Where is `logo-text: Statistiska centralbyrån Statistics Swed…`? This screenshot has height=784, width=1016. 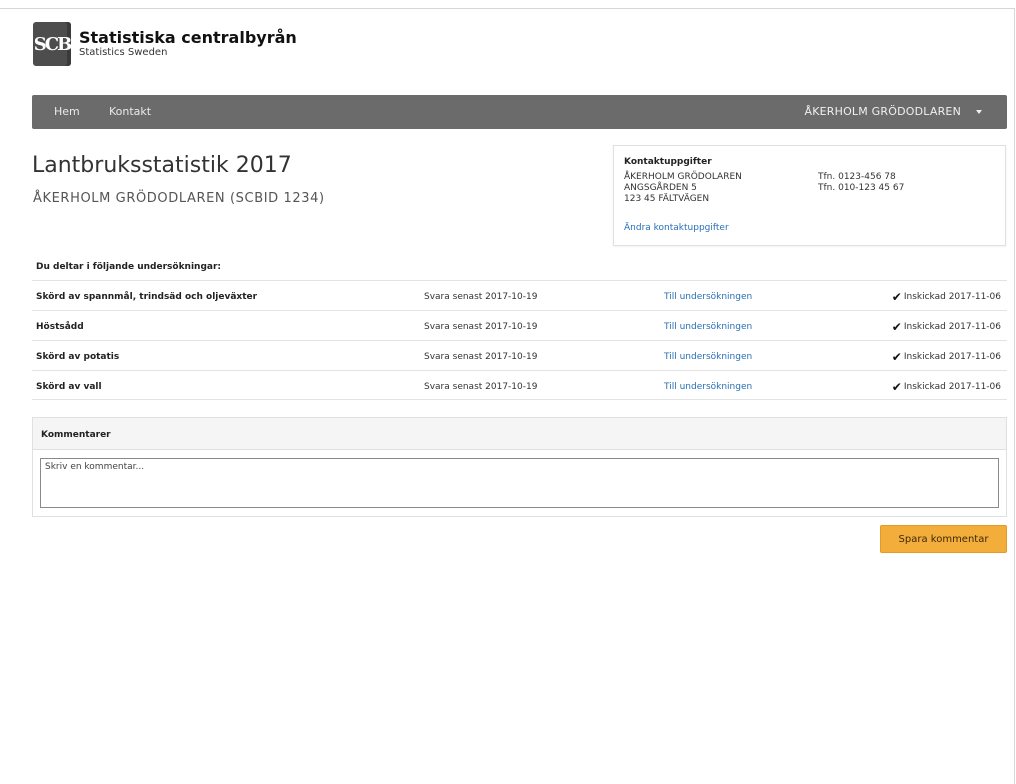 logo-text: Statistiska centralbyrån Statistics Swed… is located at coordinates (188, 44).